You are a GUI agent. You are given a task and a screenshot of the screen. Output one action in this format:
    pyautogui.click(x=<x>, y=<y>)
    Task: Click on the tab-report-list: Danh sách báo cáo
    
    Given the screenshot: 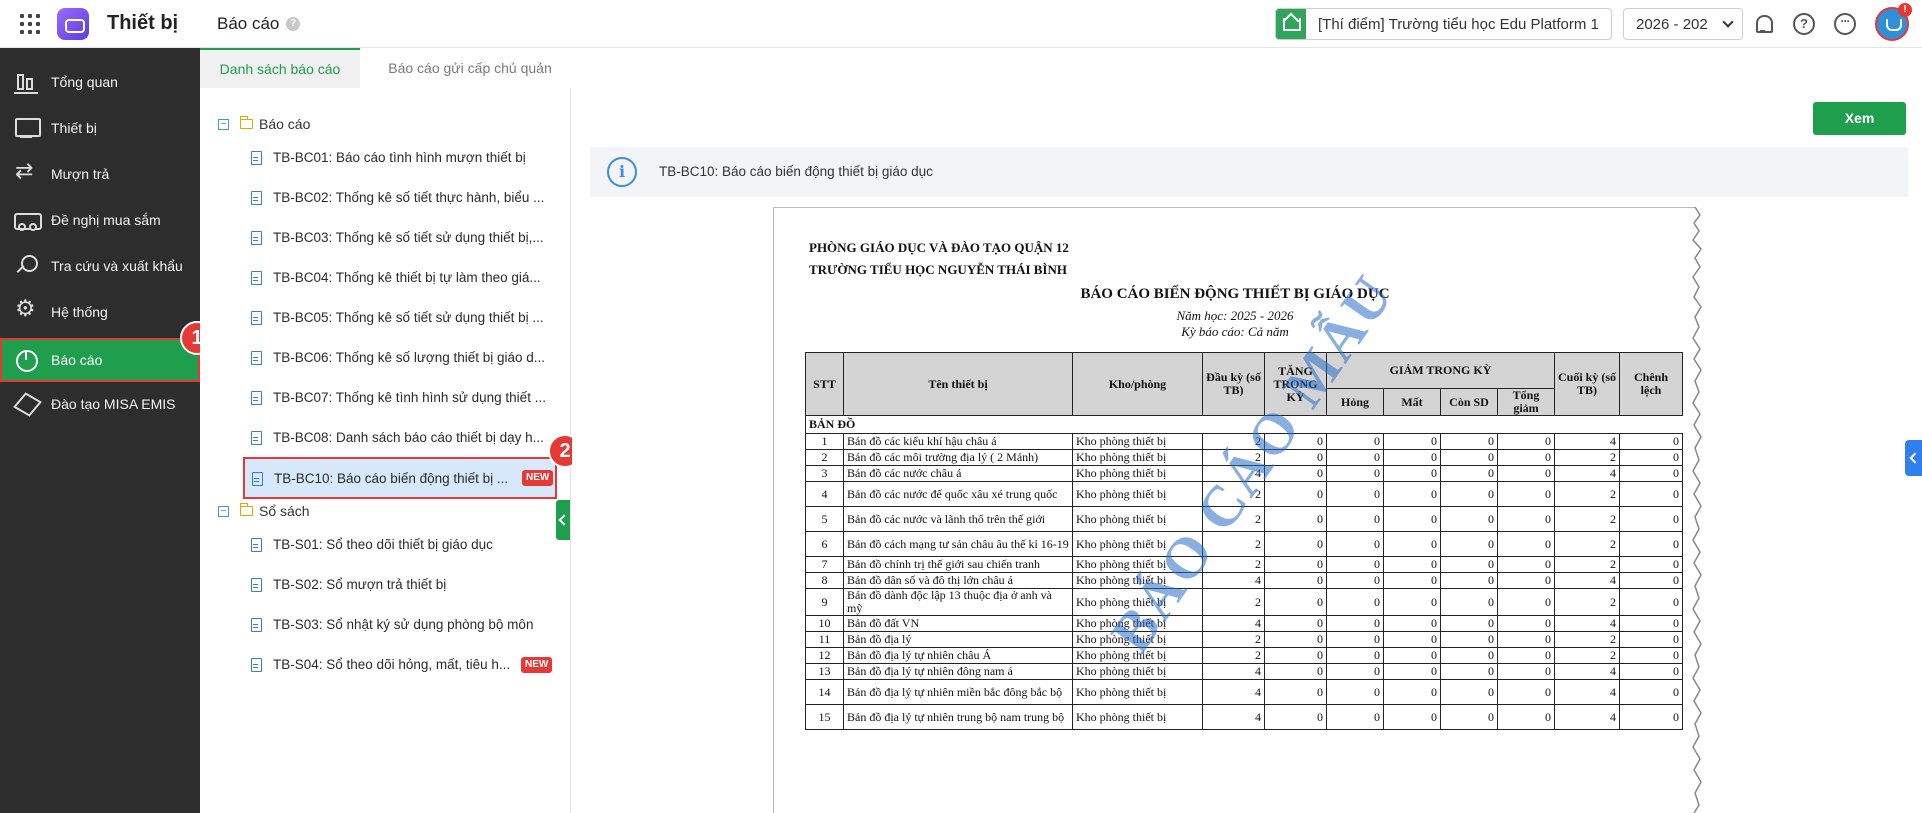 What is the action you would take?
    pyautogui.click(x=280, y=68)
    